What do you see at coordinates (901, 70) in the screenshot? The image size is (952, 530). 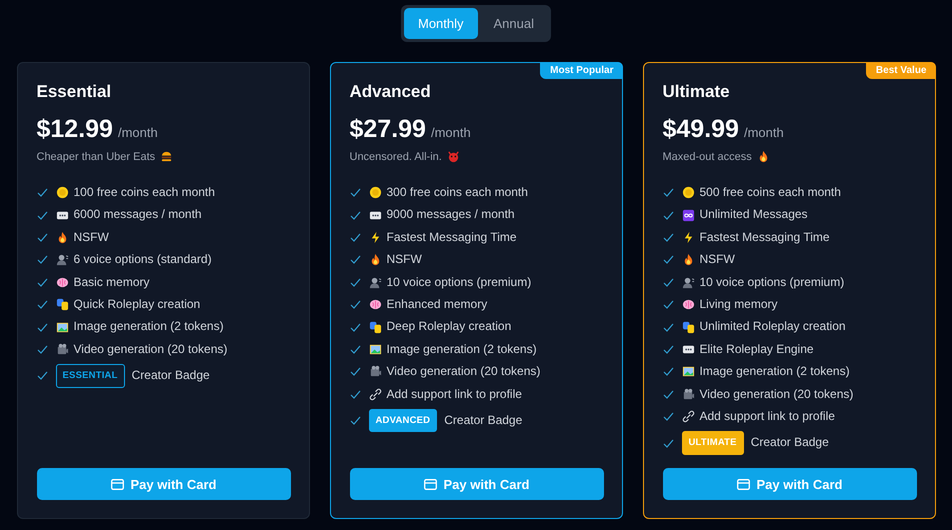 I see `ribbon-label: Best Value` at bounding box center [901, 70].